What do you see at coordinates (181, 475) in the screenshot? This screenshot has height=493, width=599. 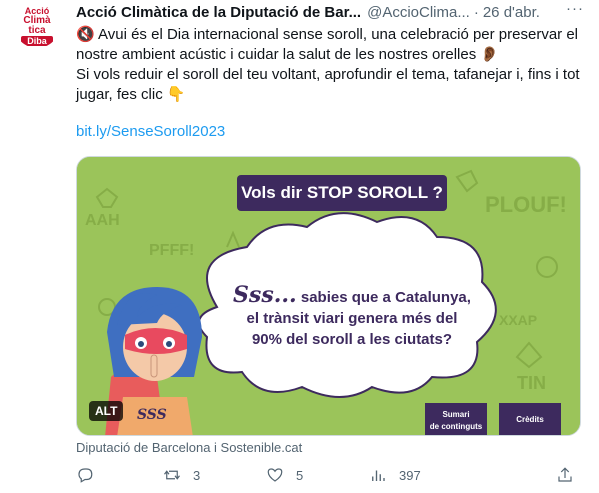 I see `retweet-button: 3` at bounding box center [181, 475].